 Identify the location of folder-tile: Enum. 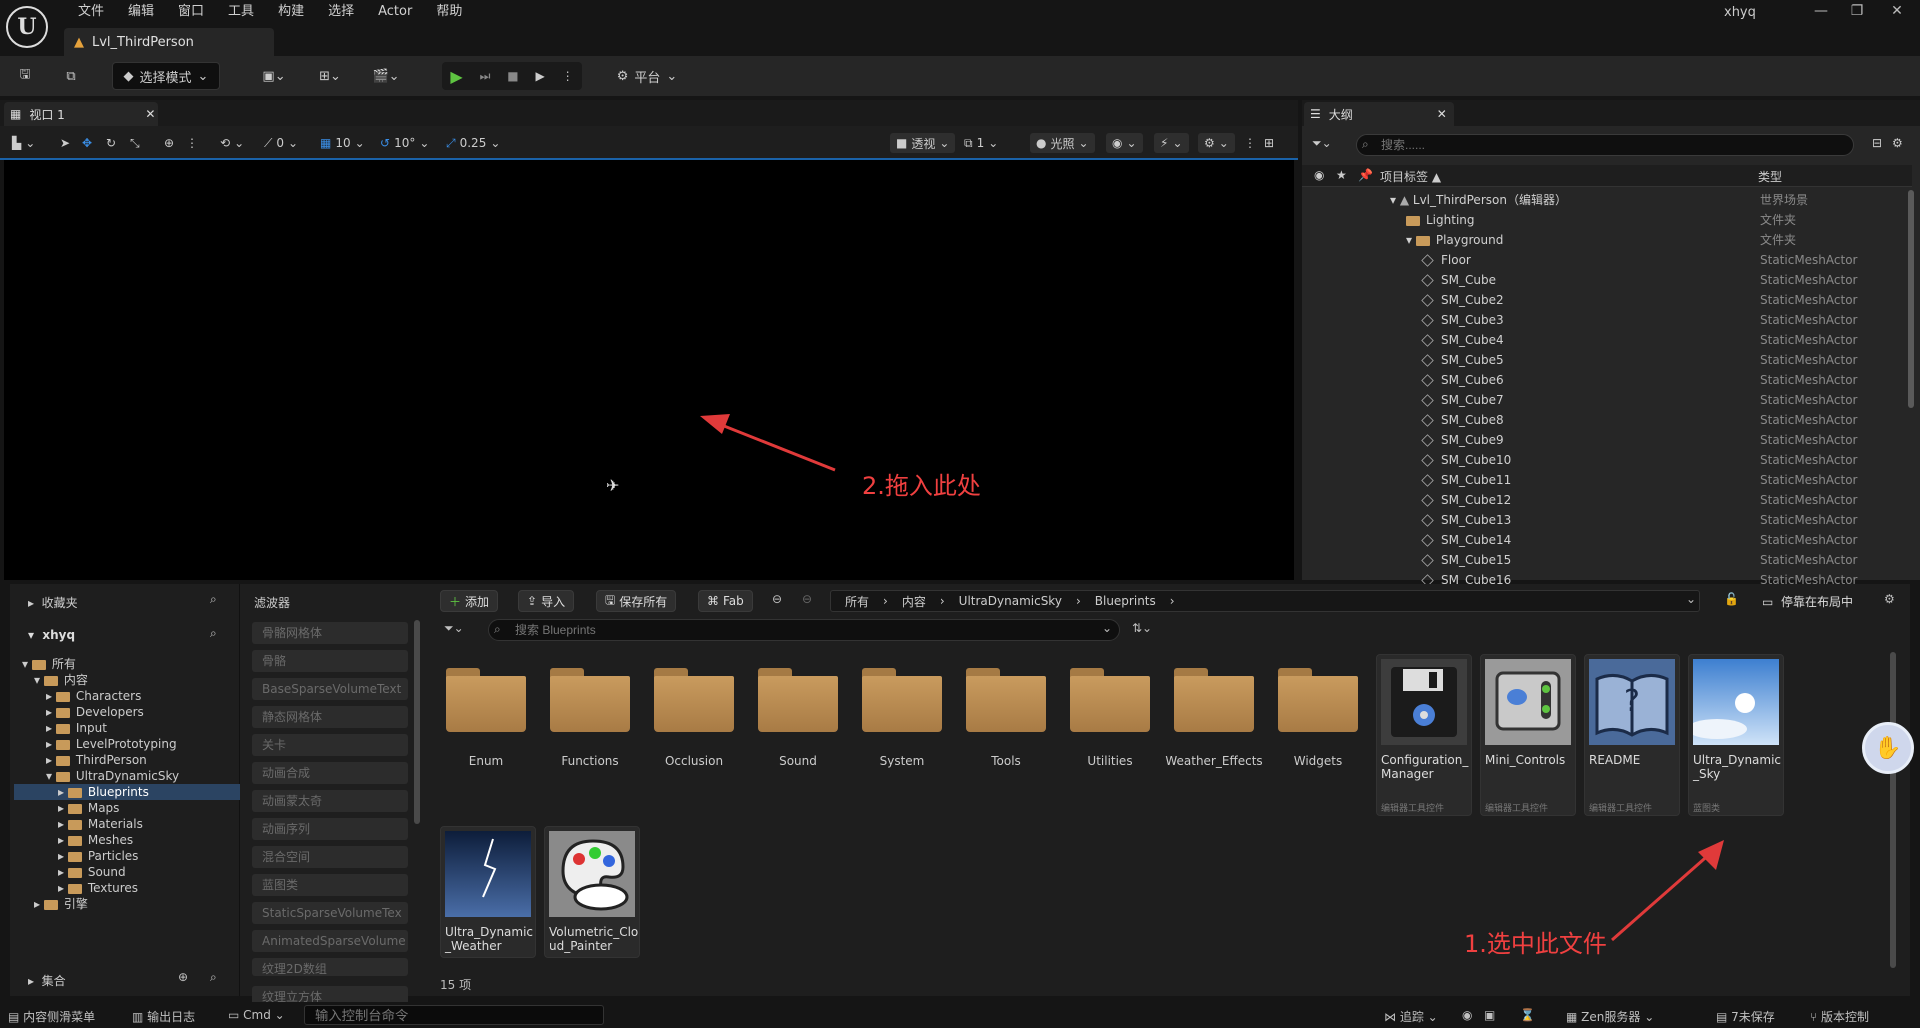
(486, 713).